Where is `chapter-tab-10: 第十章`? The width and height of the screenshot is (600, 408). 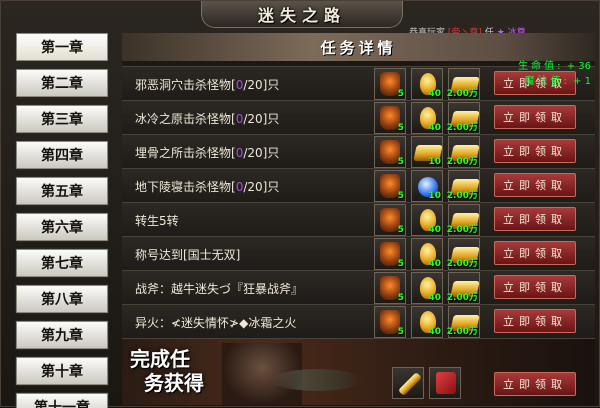
chapter-tab-10: 第十章 is located at coordinates (62, 371).